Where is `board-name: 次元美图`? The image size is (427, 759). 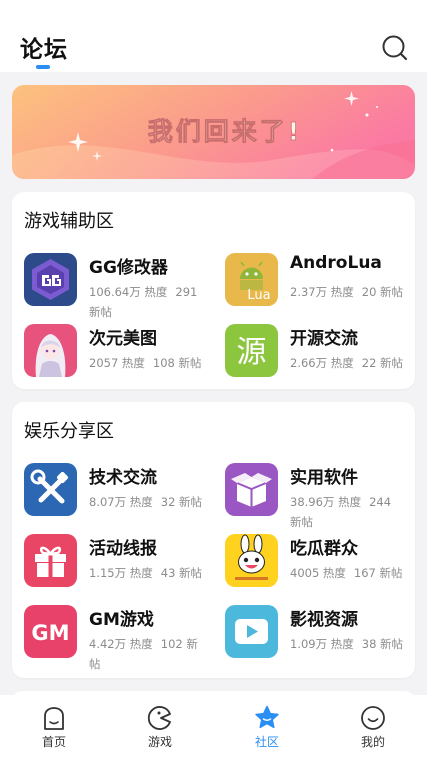 board-name: 次元美图 is located at coordinates (123, 339).